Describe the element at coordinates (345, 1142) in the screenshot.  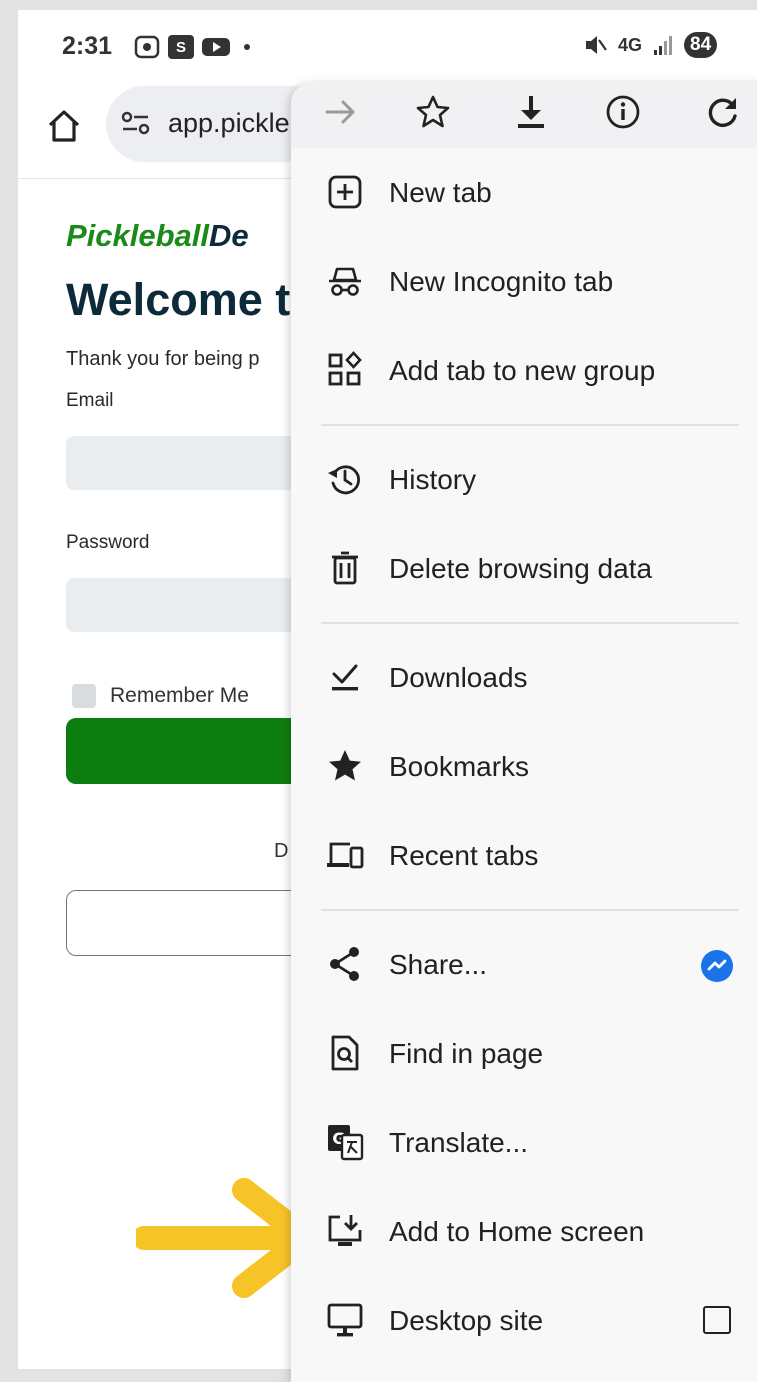
I see `translate-icon: G` at that location.